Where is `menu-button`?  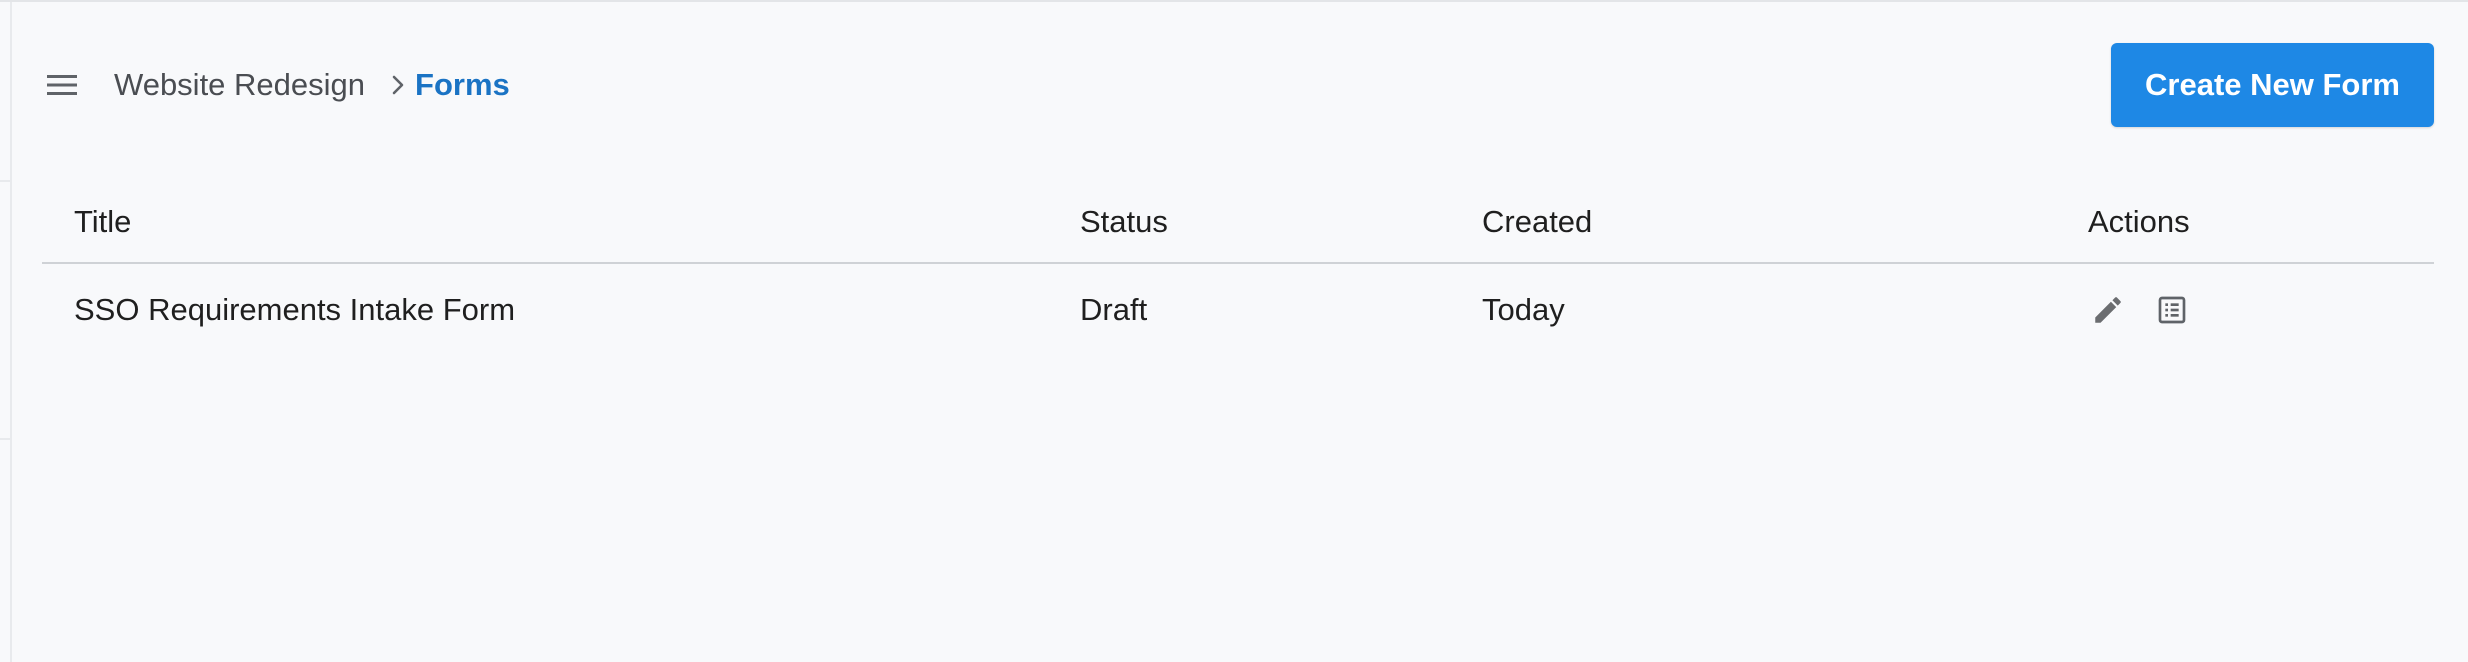 menu-button is located at coordinates (62, 85).